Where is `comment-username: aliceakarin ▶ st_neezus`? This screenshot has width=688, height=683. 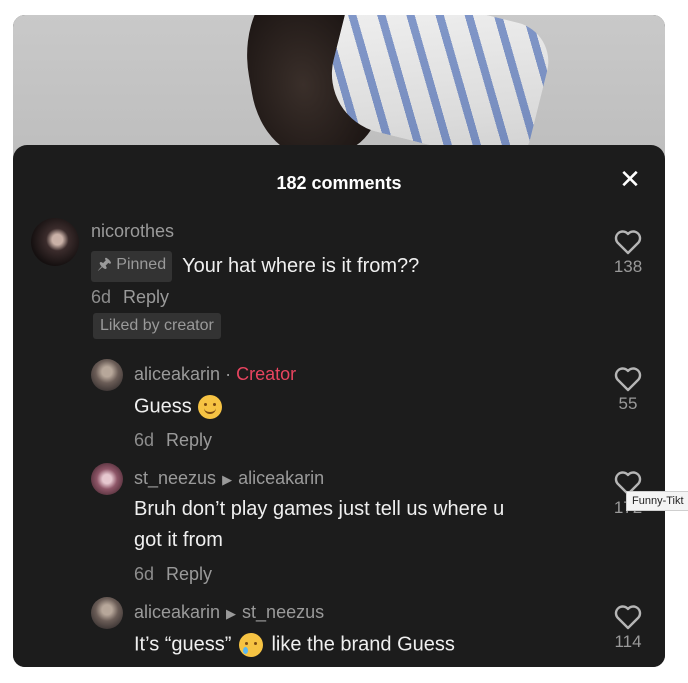 comment-username: aliceakarin ▶ st_neezus is located at coordinates (229, 612).